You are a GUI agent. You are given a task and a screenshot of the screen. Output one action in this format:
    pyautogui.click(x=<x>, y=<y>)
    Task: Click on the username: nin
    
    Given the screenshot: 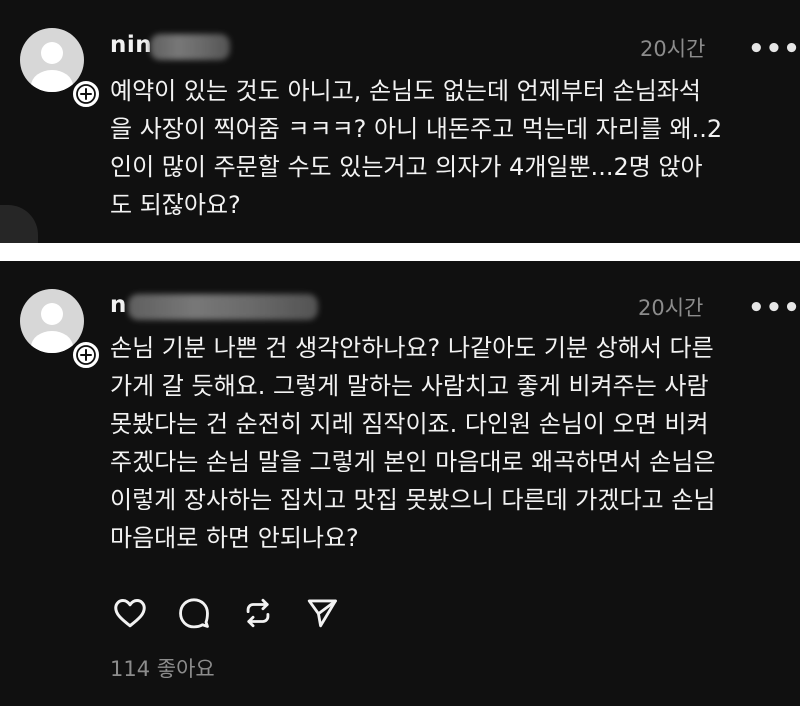 What is the action you would take?
    pyautogui.click(x=131, y=45)
    